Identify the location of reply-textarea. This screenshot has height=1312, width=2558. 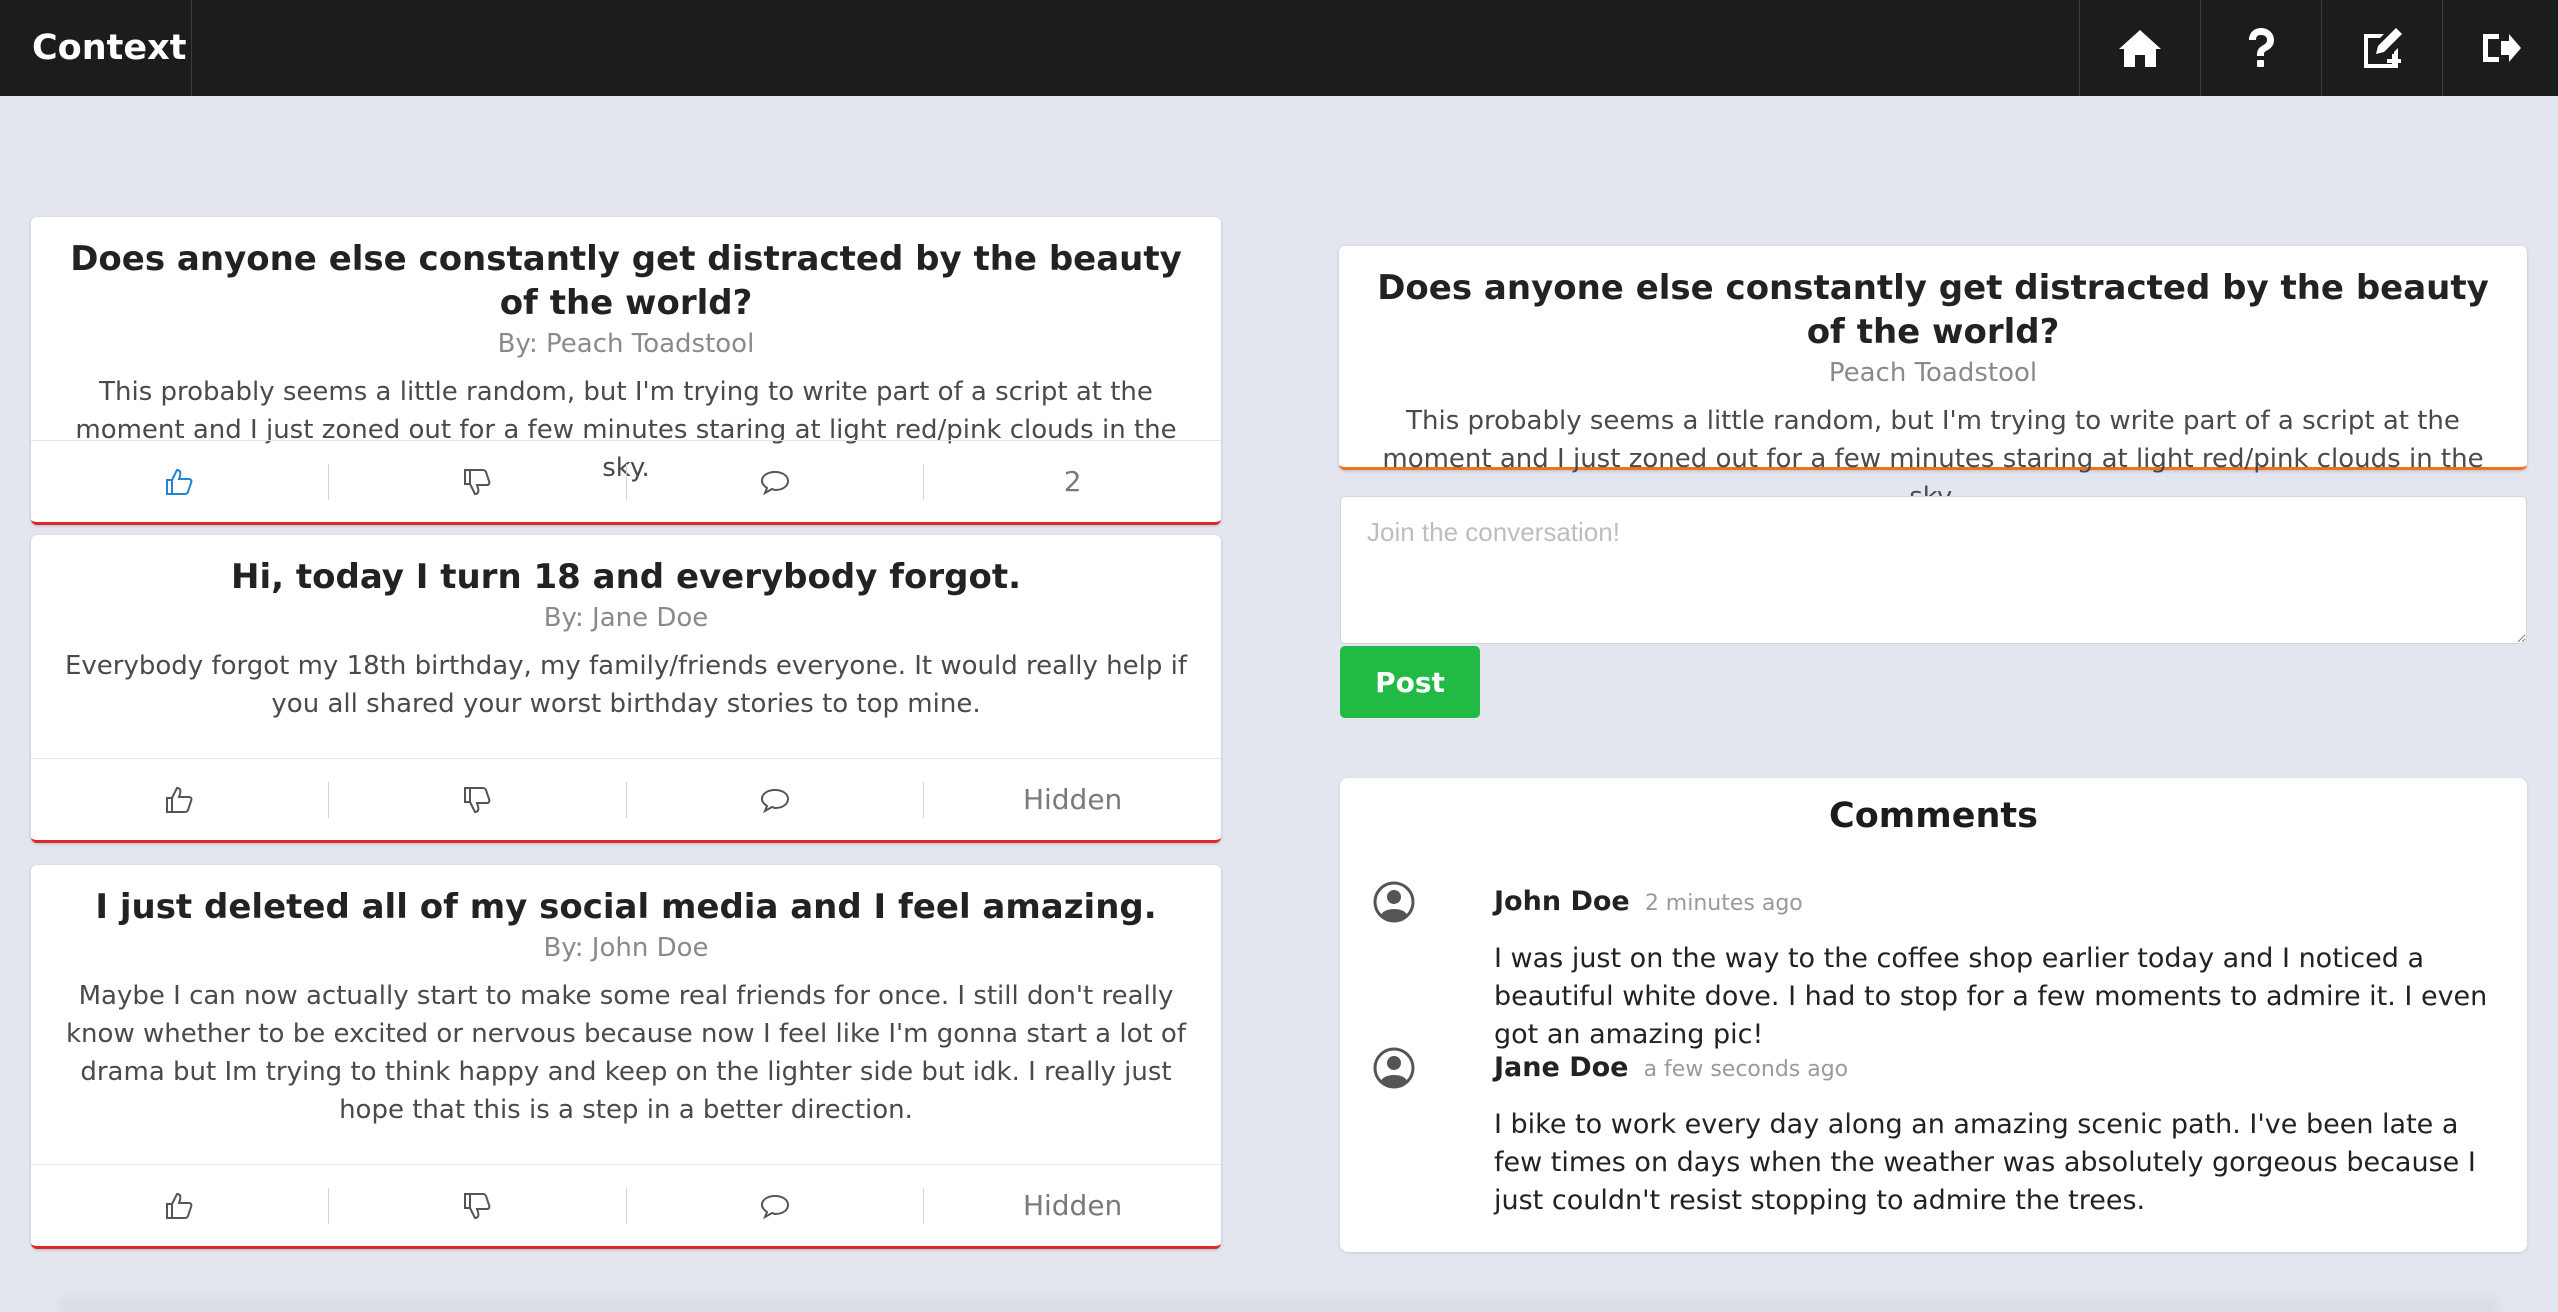
(1933, 570).